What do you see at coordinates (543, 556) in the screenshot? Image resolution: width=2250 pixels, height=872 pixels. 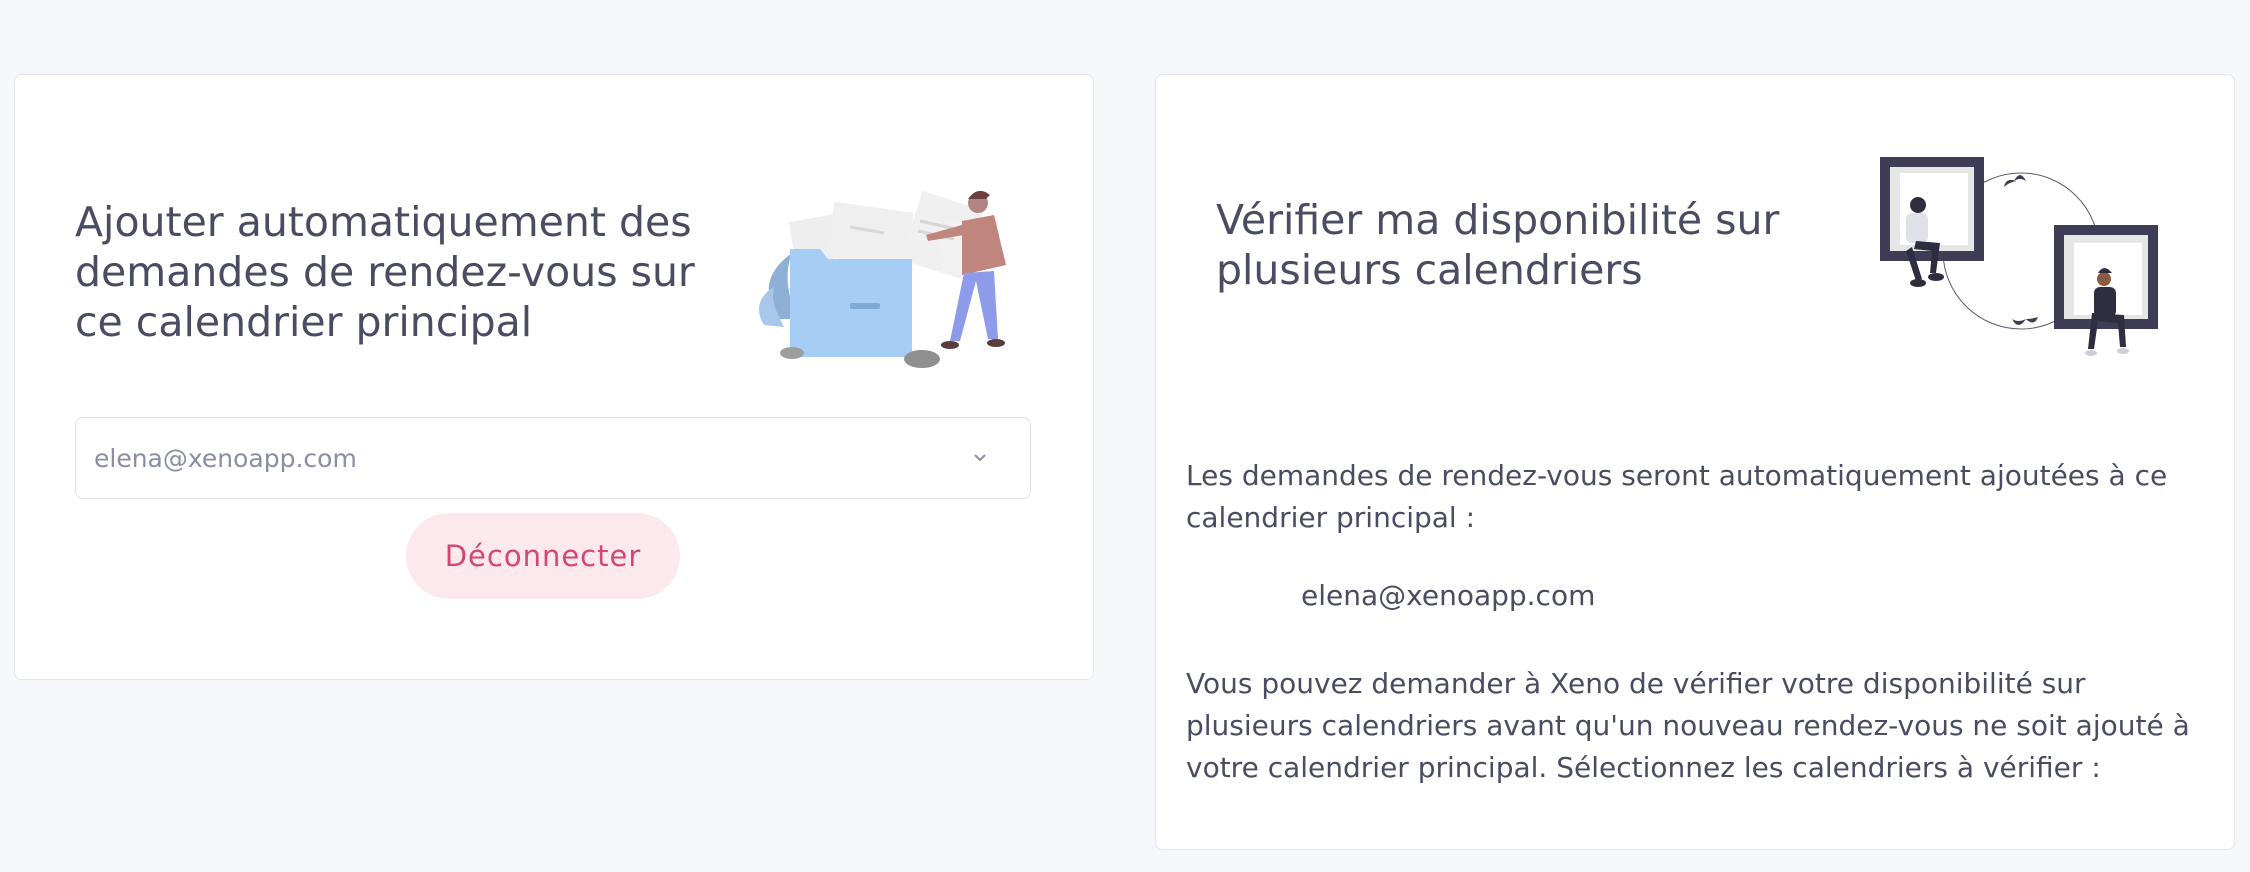 I see `disconnect-button: Déconnecter` at bounding box center [543, 556].